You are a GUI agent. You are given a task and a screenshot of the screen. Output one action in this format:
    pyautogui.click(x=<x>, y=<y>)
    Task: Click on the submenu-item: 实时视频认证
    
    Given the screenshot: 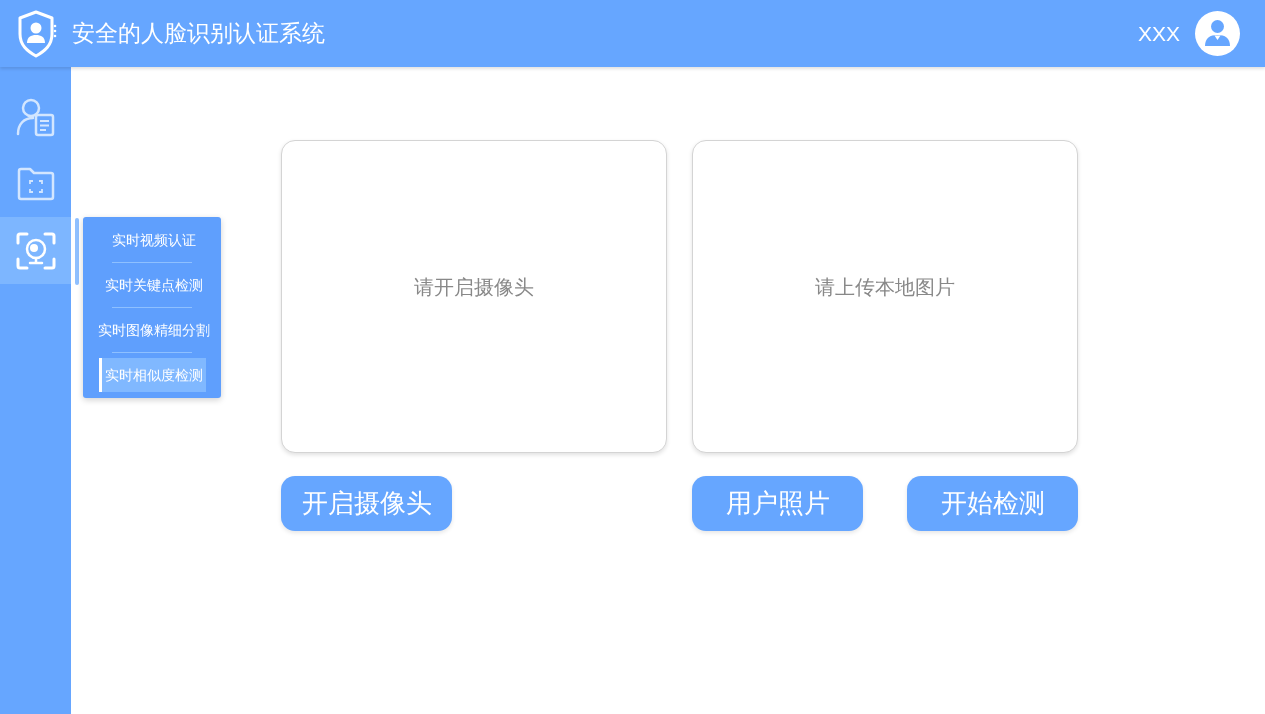 What is the action you would take?
    pyautogui.click(x=152, y=240)
    